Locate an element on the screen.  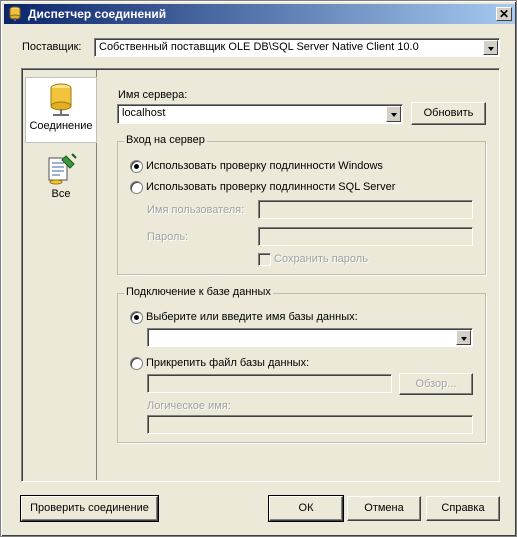
server-name-combo: localhost is located at coordinates (260, 114).